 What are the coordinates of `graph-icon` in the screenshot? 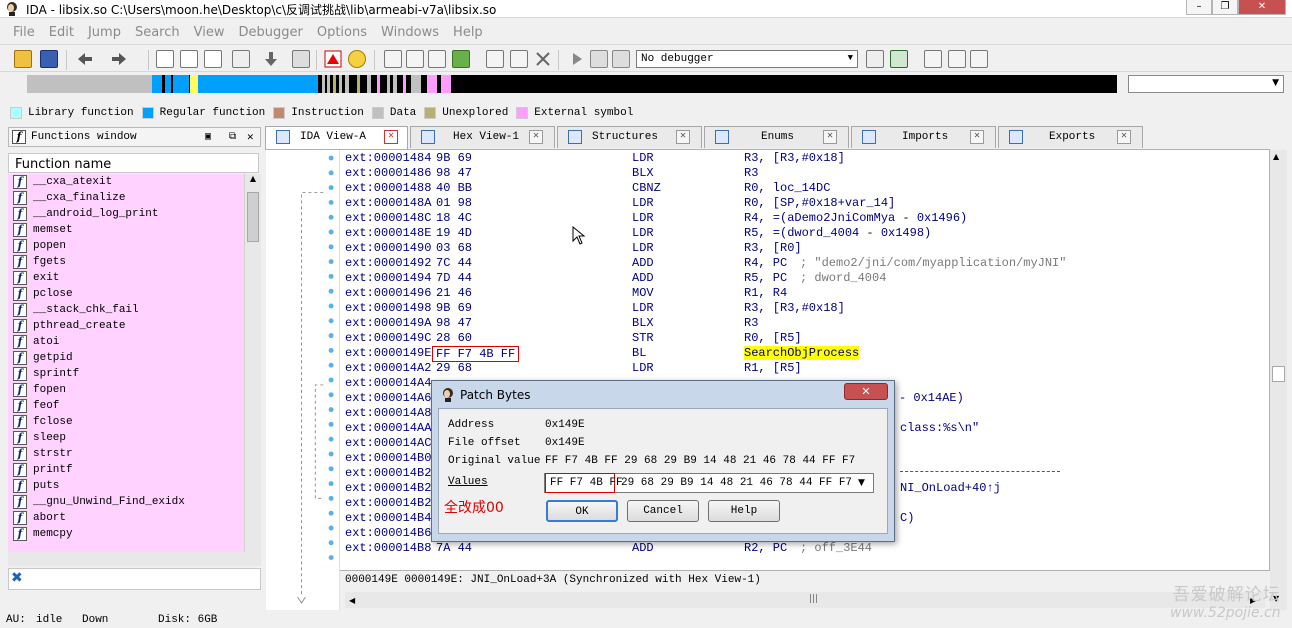 It's located at (495, 59).